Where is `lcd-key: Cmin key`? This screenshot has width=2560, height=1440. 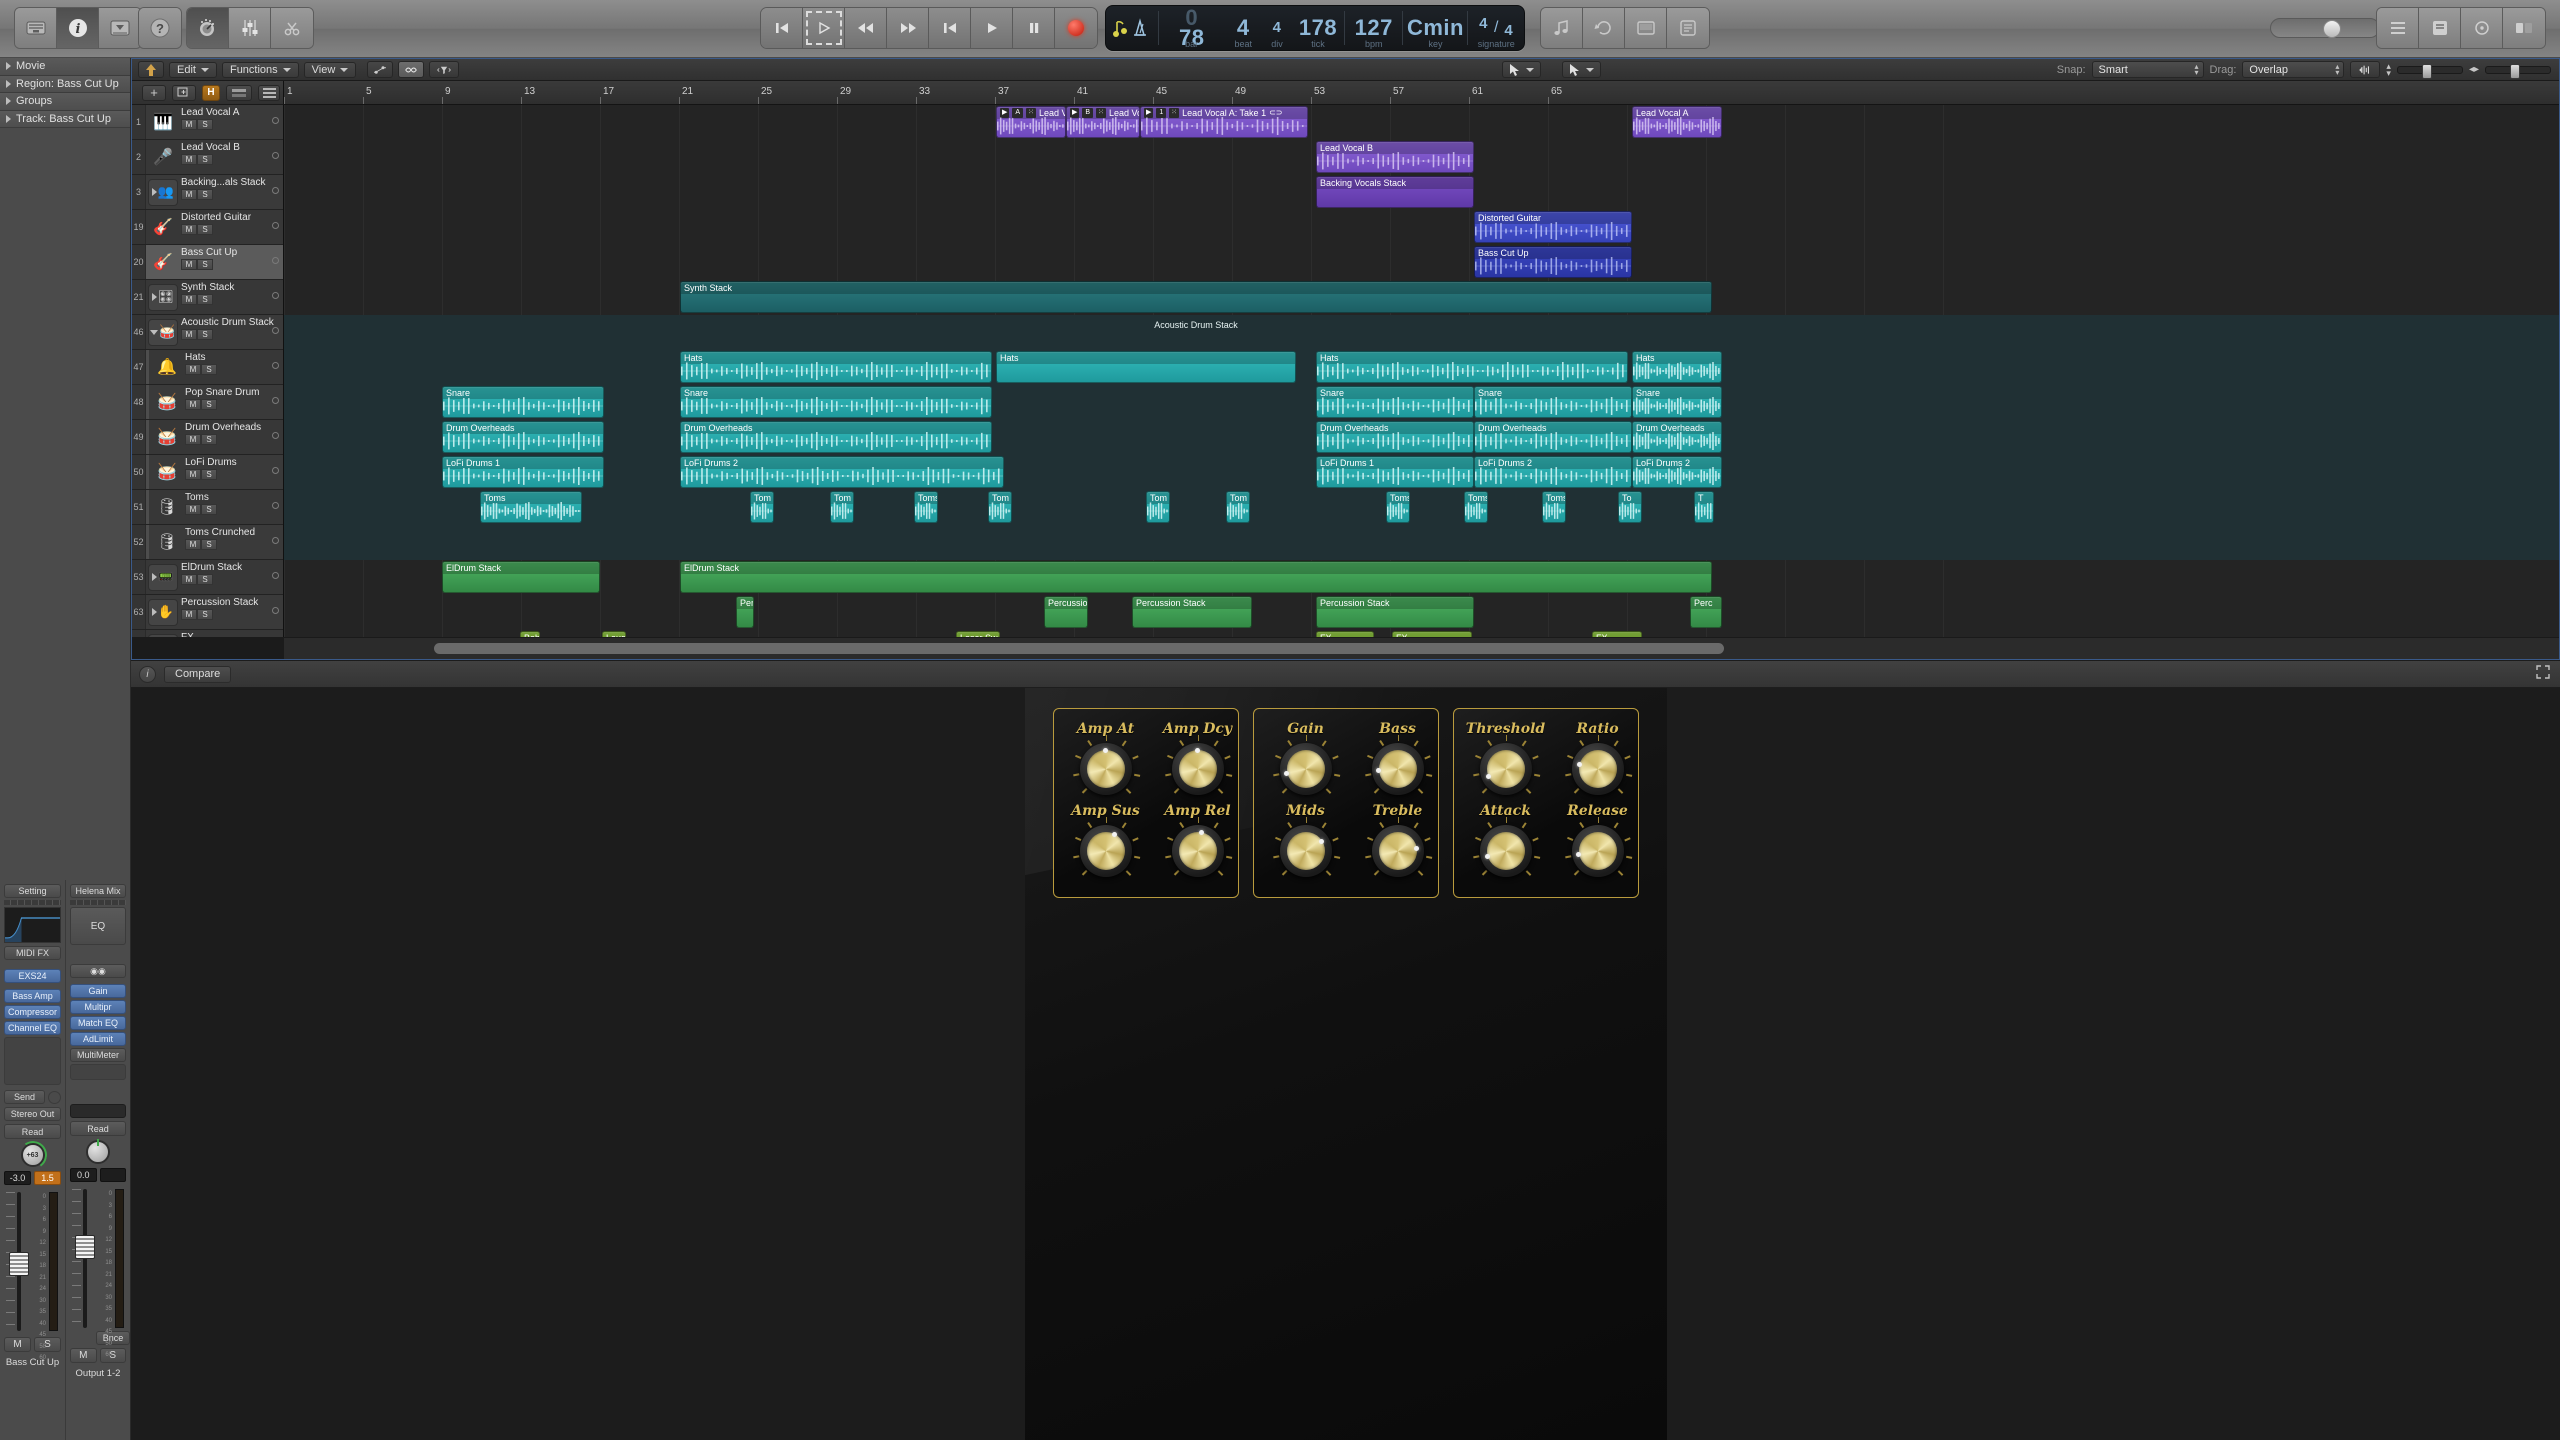 lcd-key: Cmin key is located at coordinates (1435, 28).